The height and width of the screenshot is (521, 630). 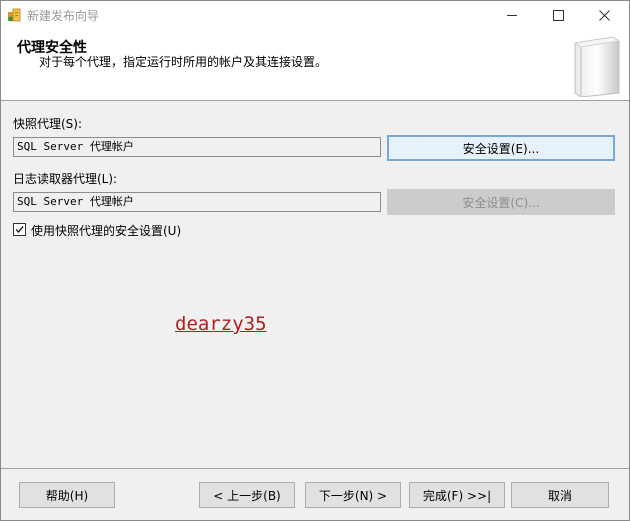 What do you see at coordinates (353, 495) in the screenshot?
I see `next-button: 下一步(N) >` at bounding box center [353, 495].